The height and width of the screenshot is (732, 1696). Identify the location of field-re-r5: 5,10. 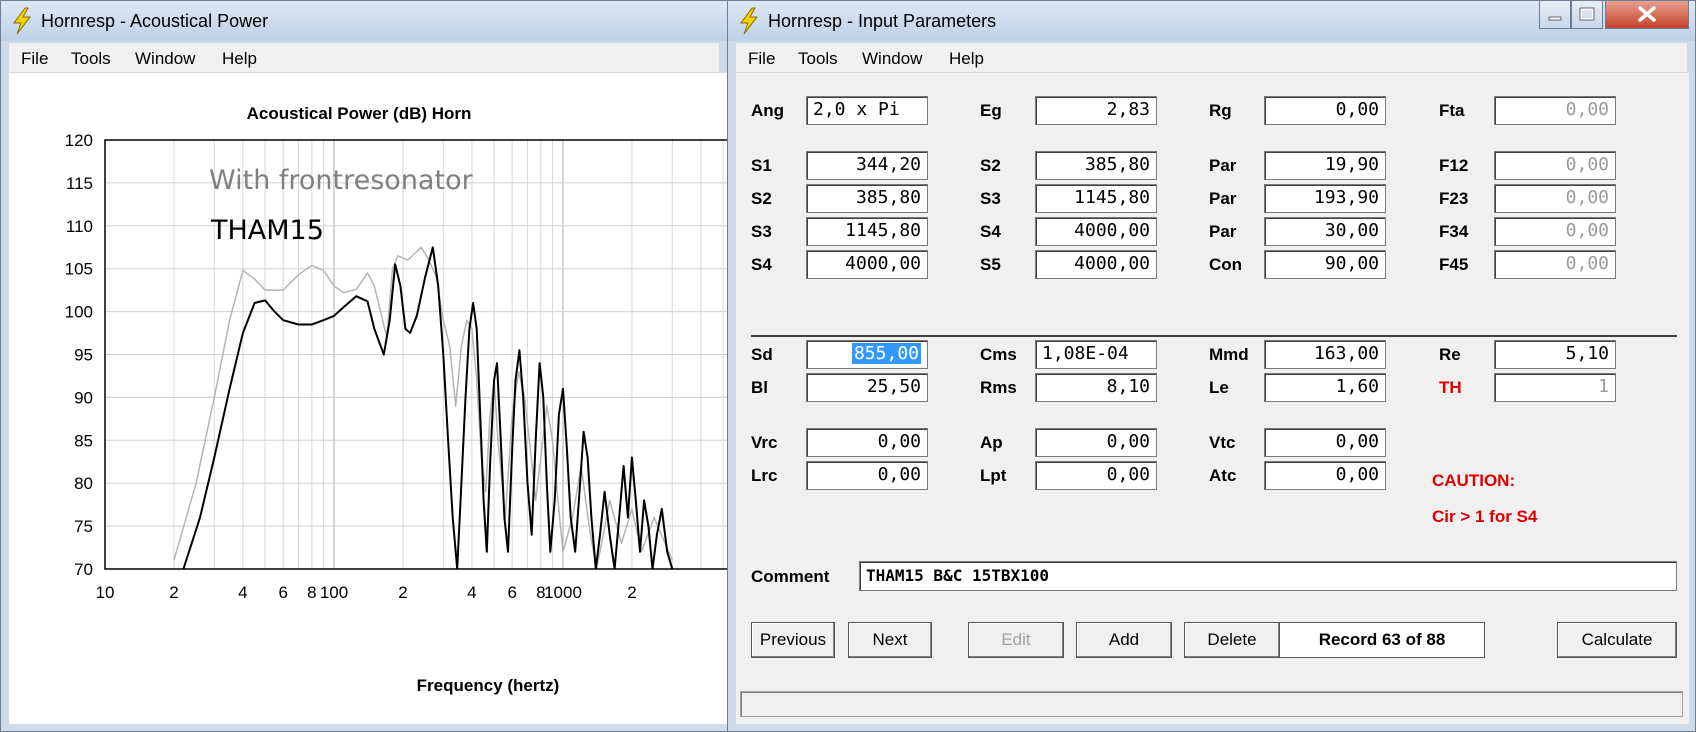
(1555, 354).